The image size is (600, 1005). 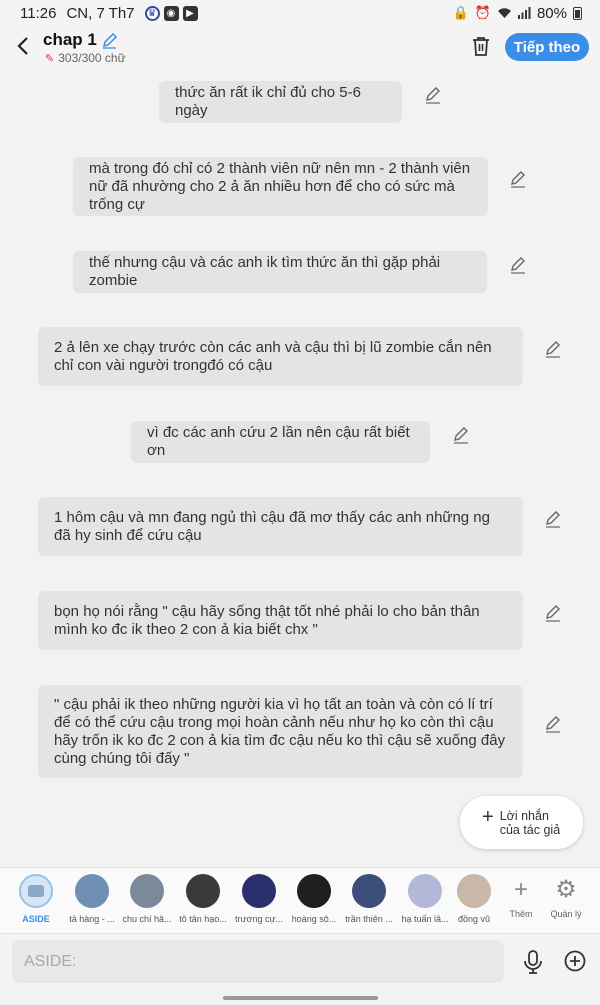 What do you see at coordinates (300, 13) in the screenshot?
I see `status-bar: 11:26 CN, 7 Th7 ♛ ◉ ▶ 🔒 ⏰ 80%` at bounding box center [300, 13].